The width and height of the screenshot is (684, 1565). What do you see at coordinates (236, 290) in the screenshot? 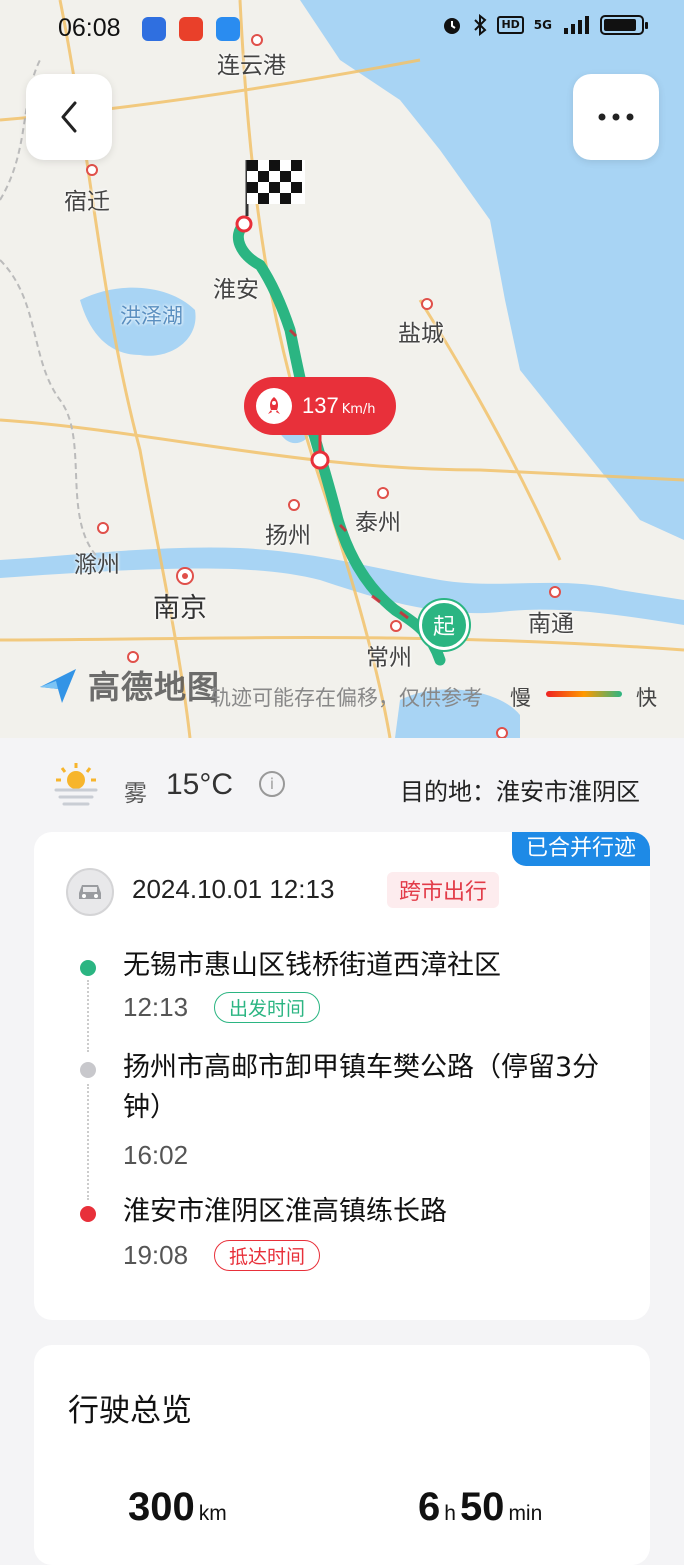
I see `city-label-huaian: 淮安` at bounding box center [236, 290].